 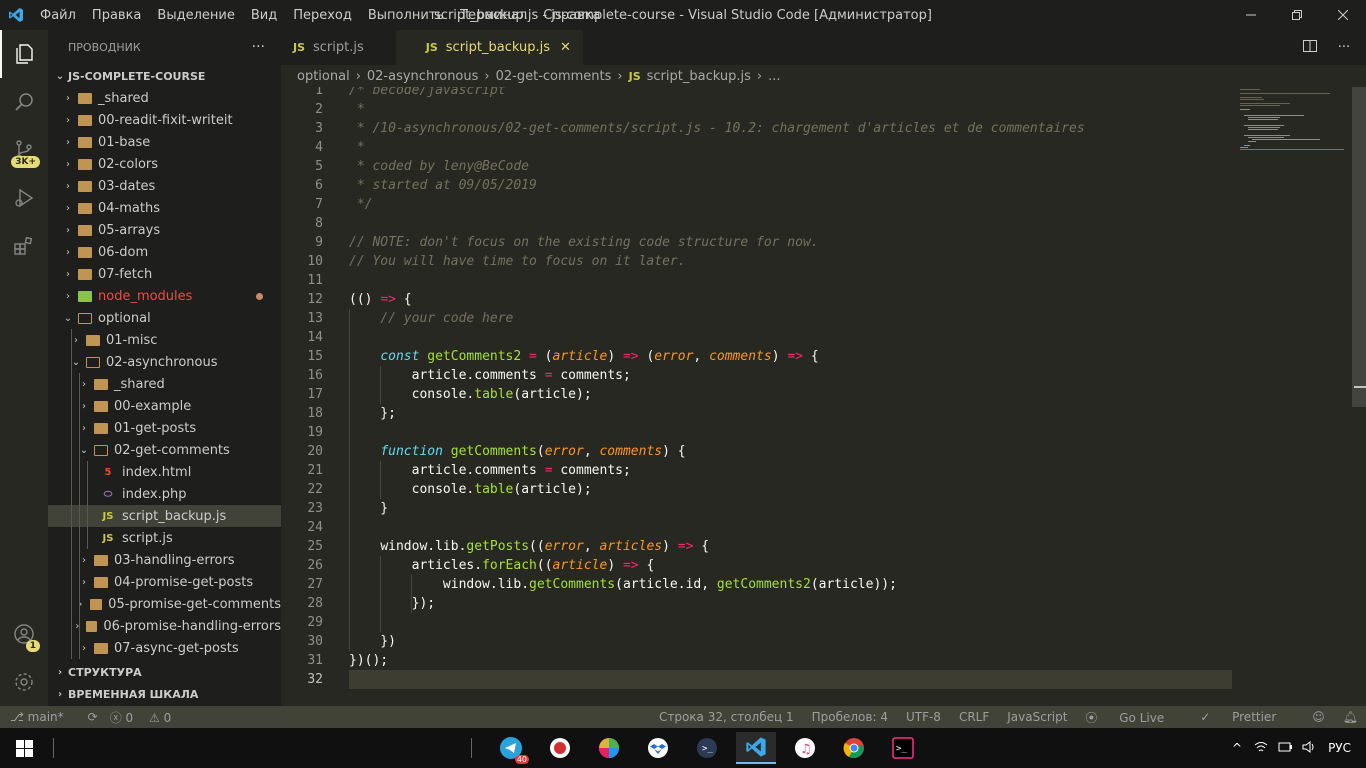 What do you see at coordinates (823, 166) in the screenshot?
I see `code-line: 5 * coded by leny@BeCode` at bounding box center [823, 166].